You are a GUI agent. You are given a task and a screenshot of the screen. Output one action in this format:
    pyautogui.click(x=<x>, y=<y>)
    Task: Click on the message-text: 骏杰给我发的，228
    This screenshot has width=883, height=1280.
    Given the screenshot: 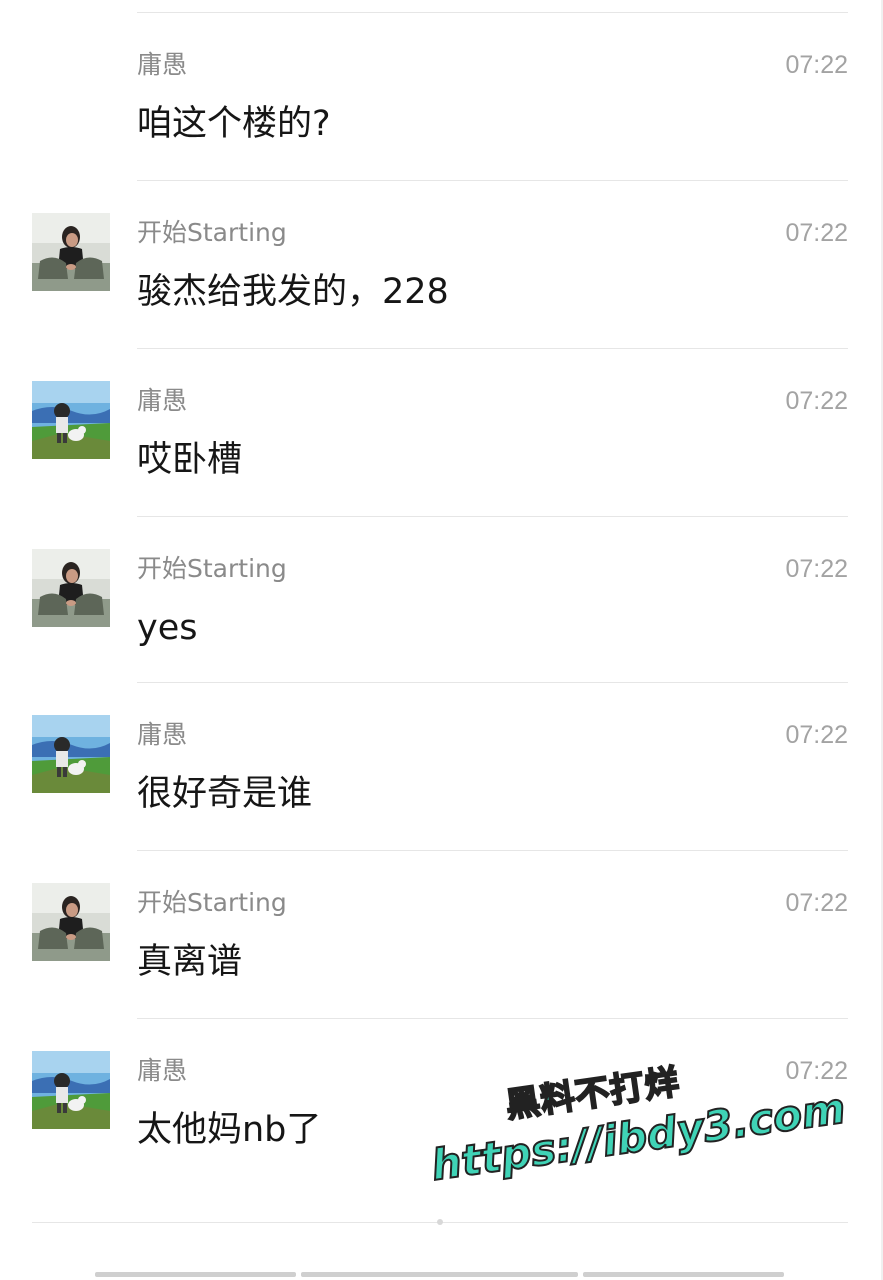 What is the action you would take?
    pyautogui.click(x=293, y=292)
    